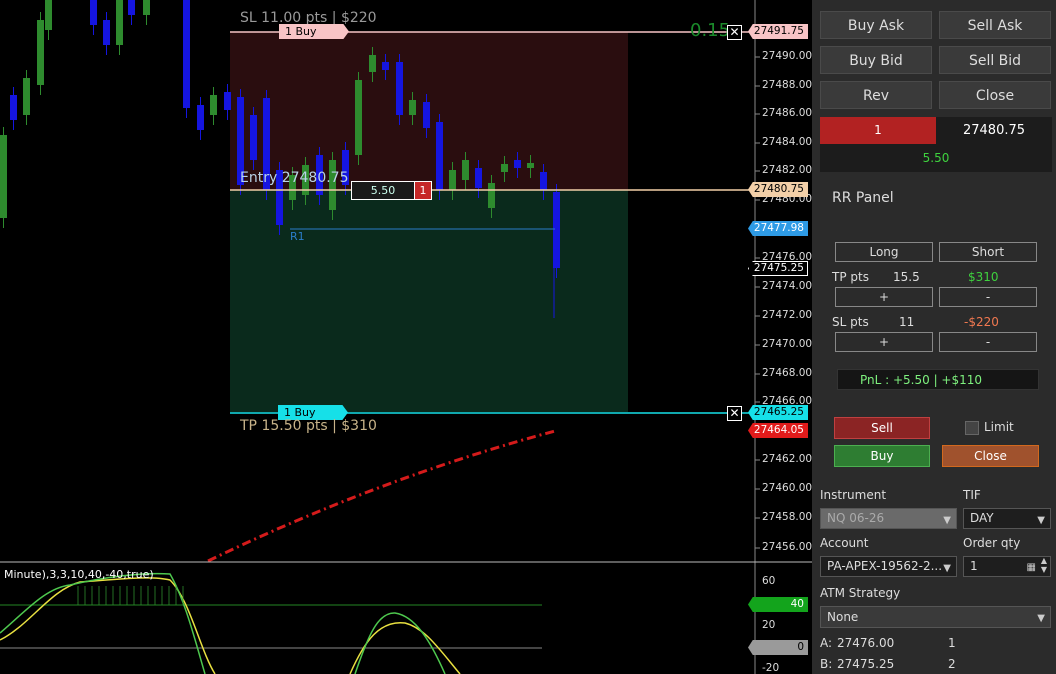 This screenshot has width=1056, height=674. Describe the element at coordinates (988, 252) in the screenshot. I see `short-button: Short` at that location.